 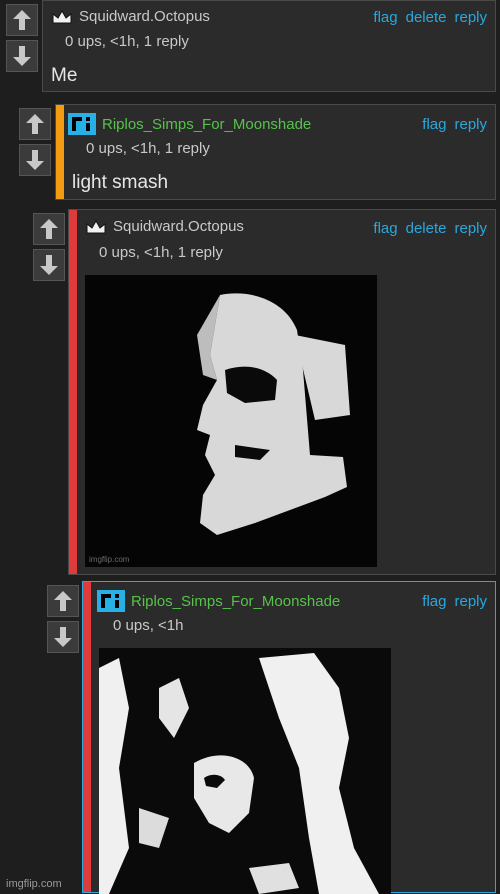 I want to click on comment-stats: 0 ups, <1h, so click(x=148, y=625).